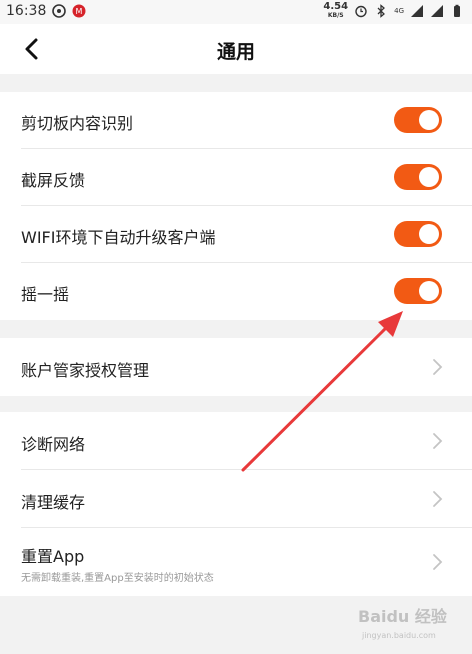 Image resolution: width=472 pixels, height=654 pixels. What do you see at coordinates (117, 578) in the screenshot?
I see `setting-sublabel: 无需卸载重装,重置App至安装时的初始状态` at bounding box center [117, 578].